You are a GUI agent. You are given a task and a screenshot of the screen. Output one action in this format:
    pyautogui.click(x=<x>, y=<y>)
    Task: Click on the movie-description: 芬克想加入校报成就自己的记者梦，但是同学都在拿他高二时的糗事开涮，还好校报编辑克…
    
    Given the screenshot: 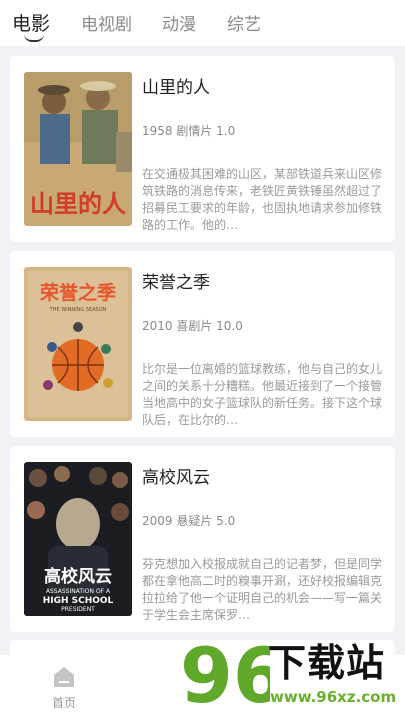 What is the action you would take?
    pyautogui.click(x=262, y=589)
    